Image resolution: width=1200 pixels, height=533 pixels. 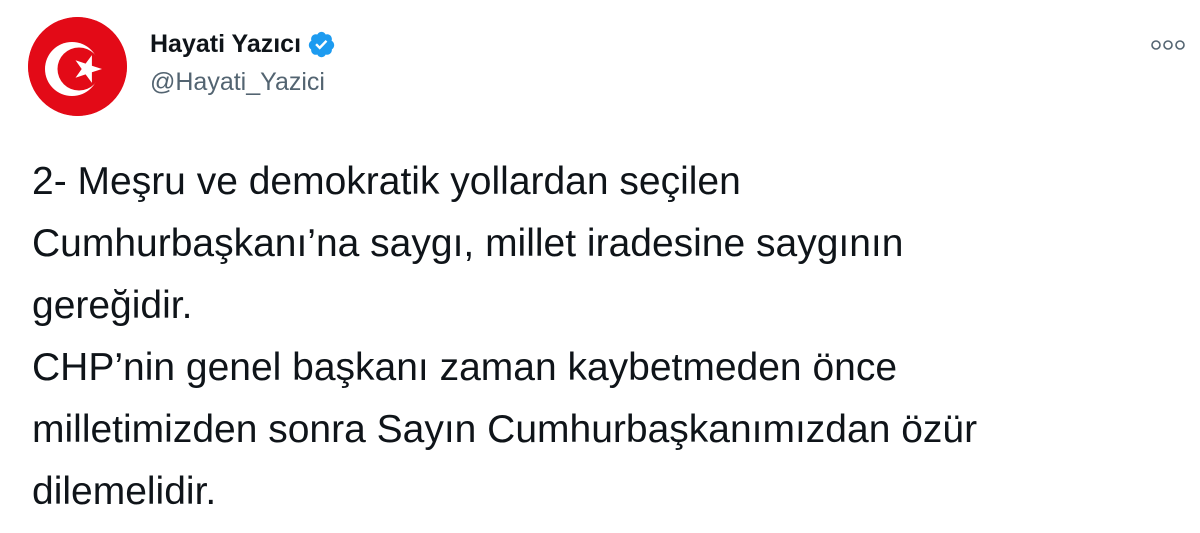 I want to click on author-handle: @Hayati_Yazici, so click(x=237, y=82).